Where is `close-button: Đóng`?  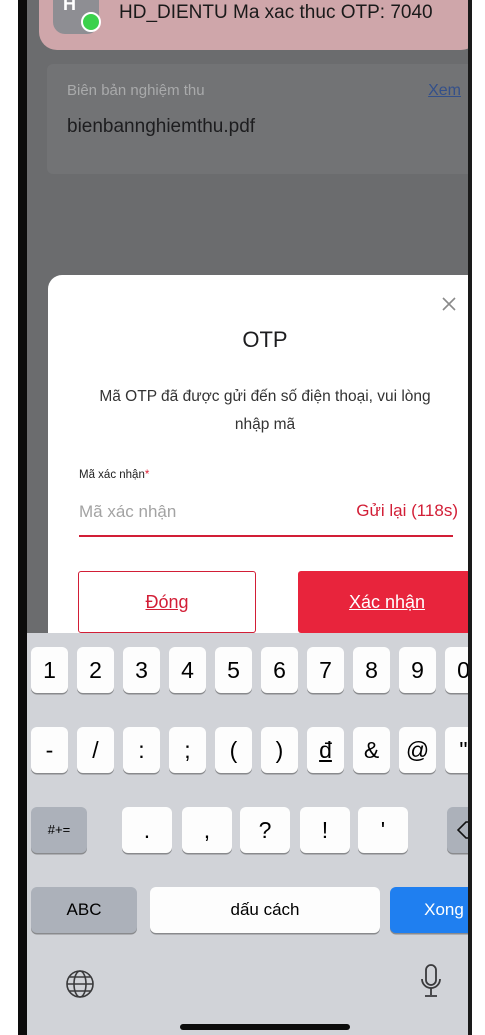
close-button: Đóng is located at coordinates (167, 602).